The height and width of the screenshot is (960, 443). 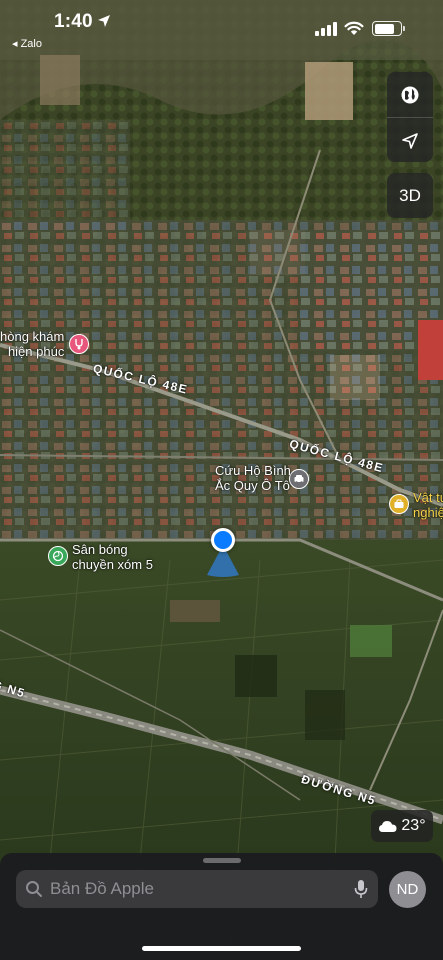 I want to click on poi-pin-materials, so click(x=399, y=504).